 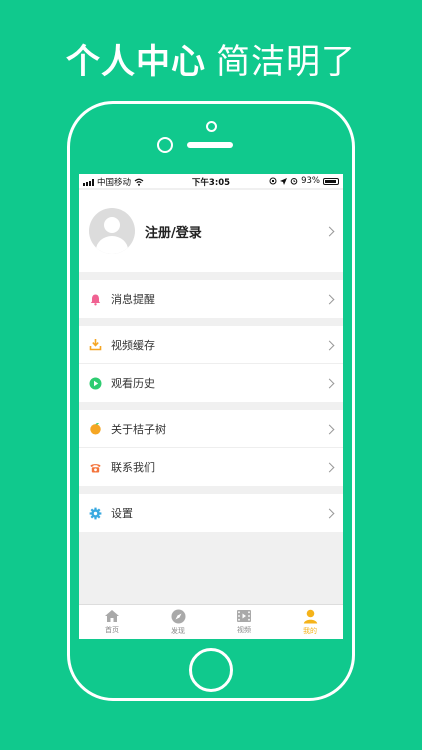 I want to click on menu-group-settings: 设置, so click(x=211, y=513).